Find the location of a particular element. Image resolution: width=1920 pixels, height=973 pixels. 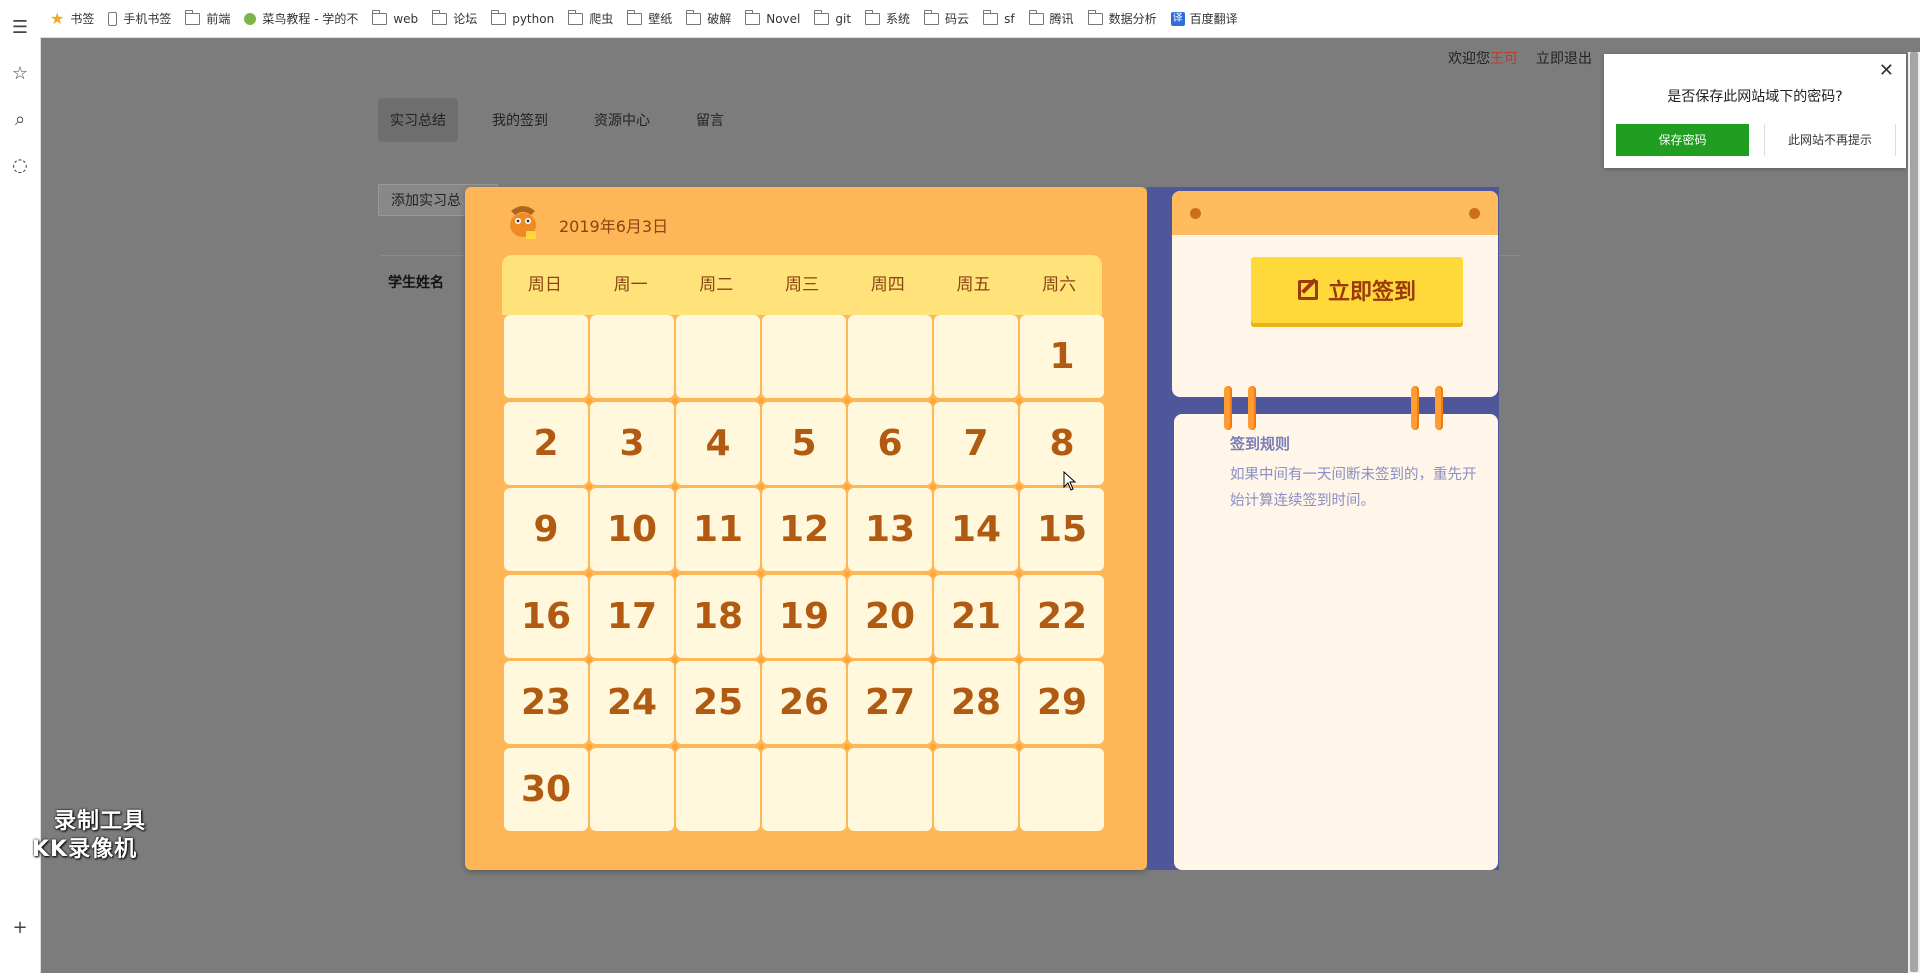

calendar-day: 25 is located at coordinates (718, 702).